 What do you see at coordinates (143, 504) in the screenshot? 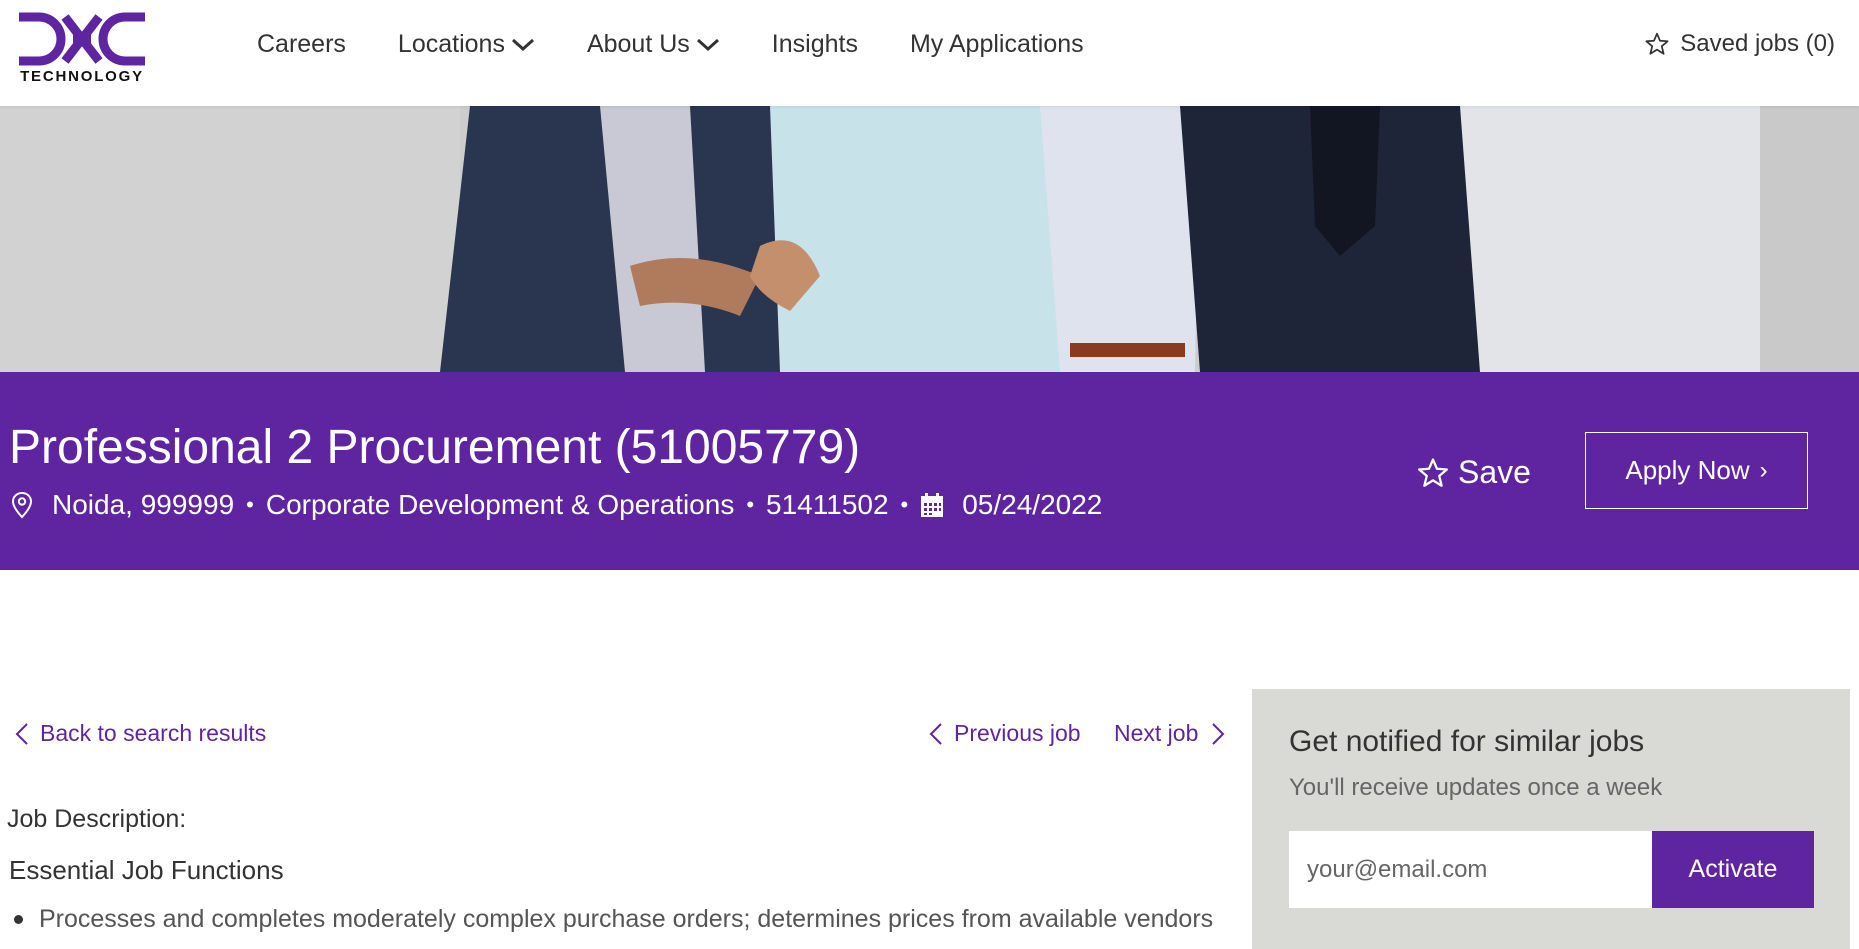
I see `job-location: Noida, 999999` at bounding box center [143, 504].